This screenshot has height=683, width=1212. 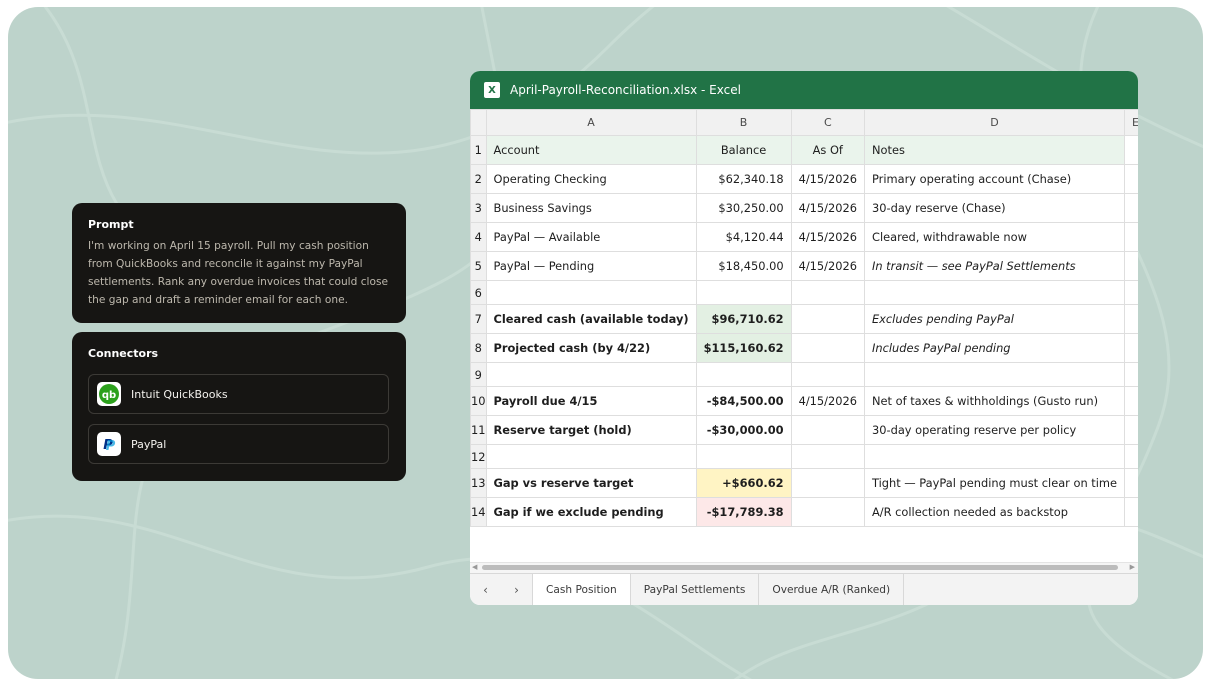 What do you see at coordinates (238, 394) in the screenshot?
I see `connector-quickbooks: qb Intuit QuickBooks` at bounding box center [238, 394].